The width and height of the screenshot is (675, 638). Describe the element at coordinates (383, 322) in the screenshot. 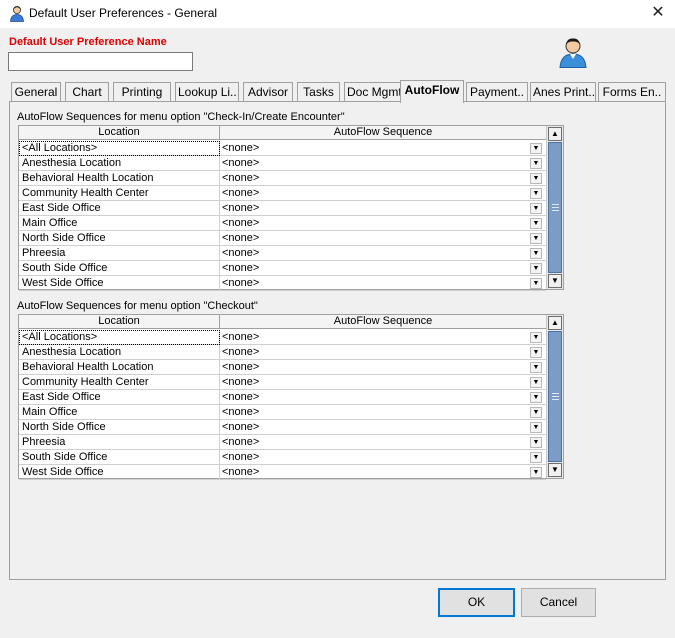

I see `column-header-autoflow-sequence: AutoFlow Sequence` at that location.